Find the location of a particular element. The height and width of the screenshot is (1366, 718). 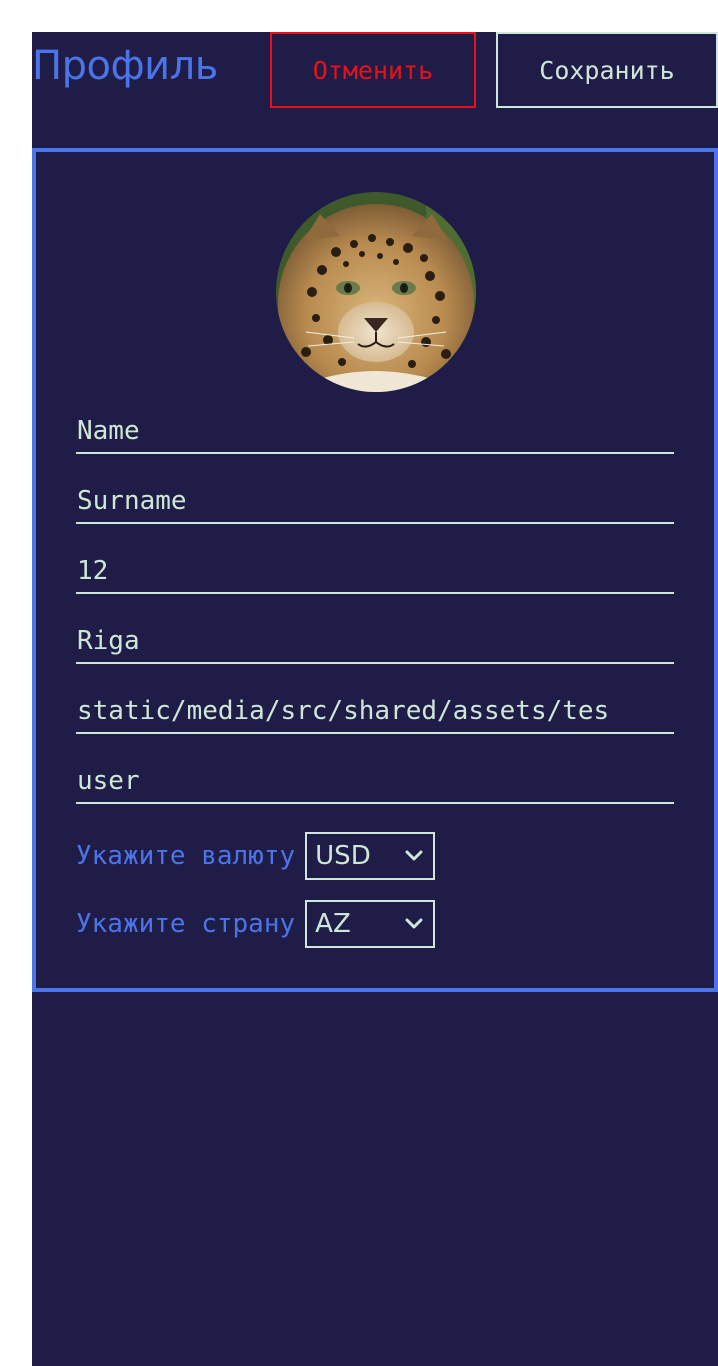

last-name-input is located at coordinates (375, 504).